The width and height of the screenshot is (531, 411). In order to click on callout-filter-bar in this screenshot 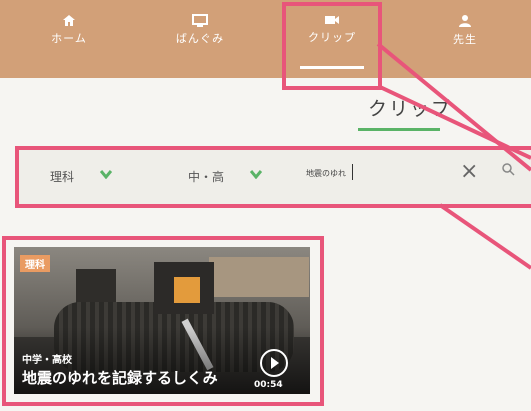, I will do `click(273, 177)`.